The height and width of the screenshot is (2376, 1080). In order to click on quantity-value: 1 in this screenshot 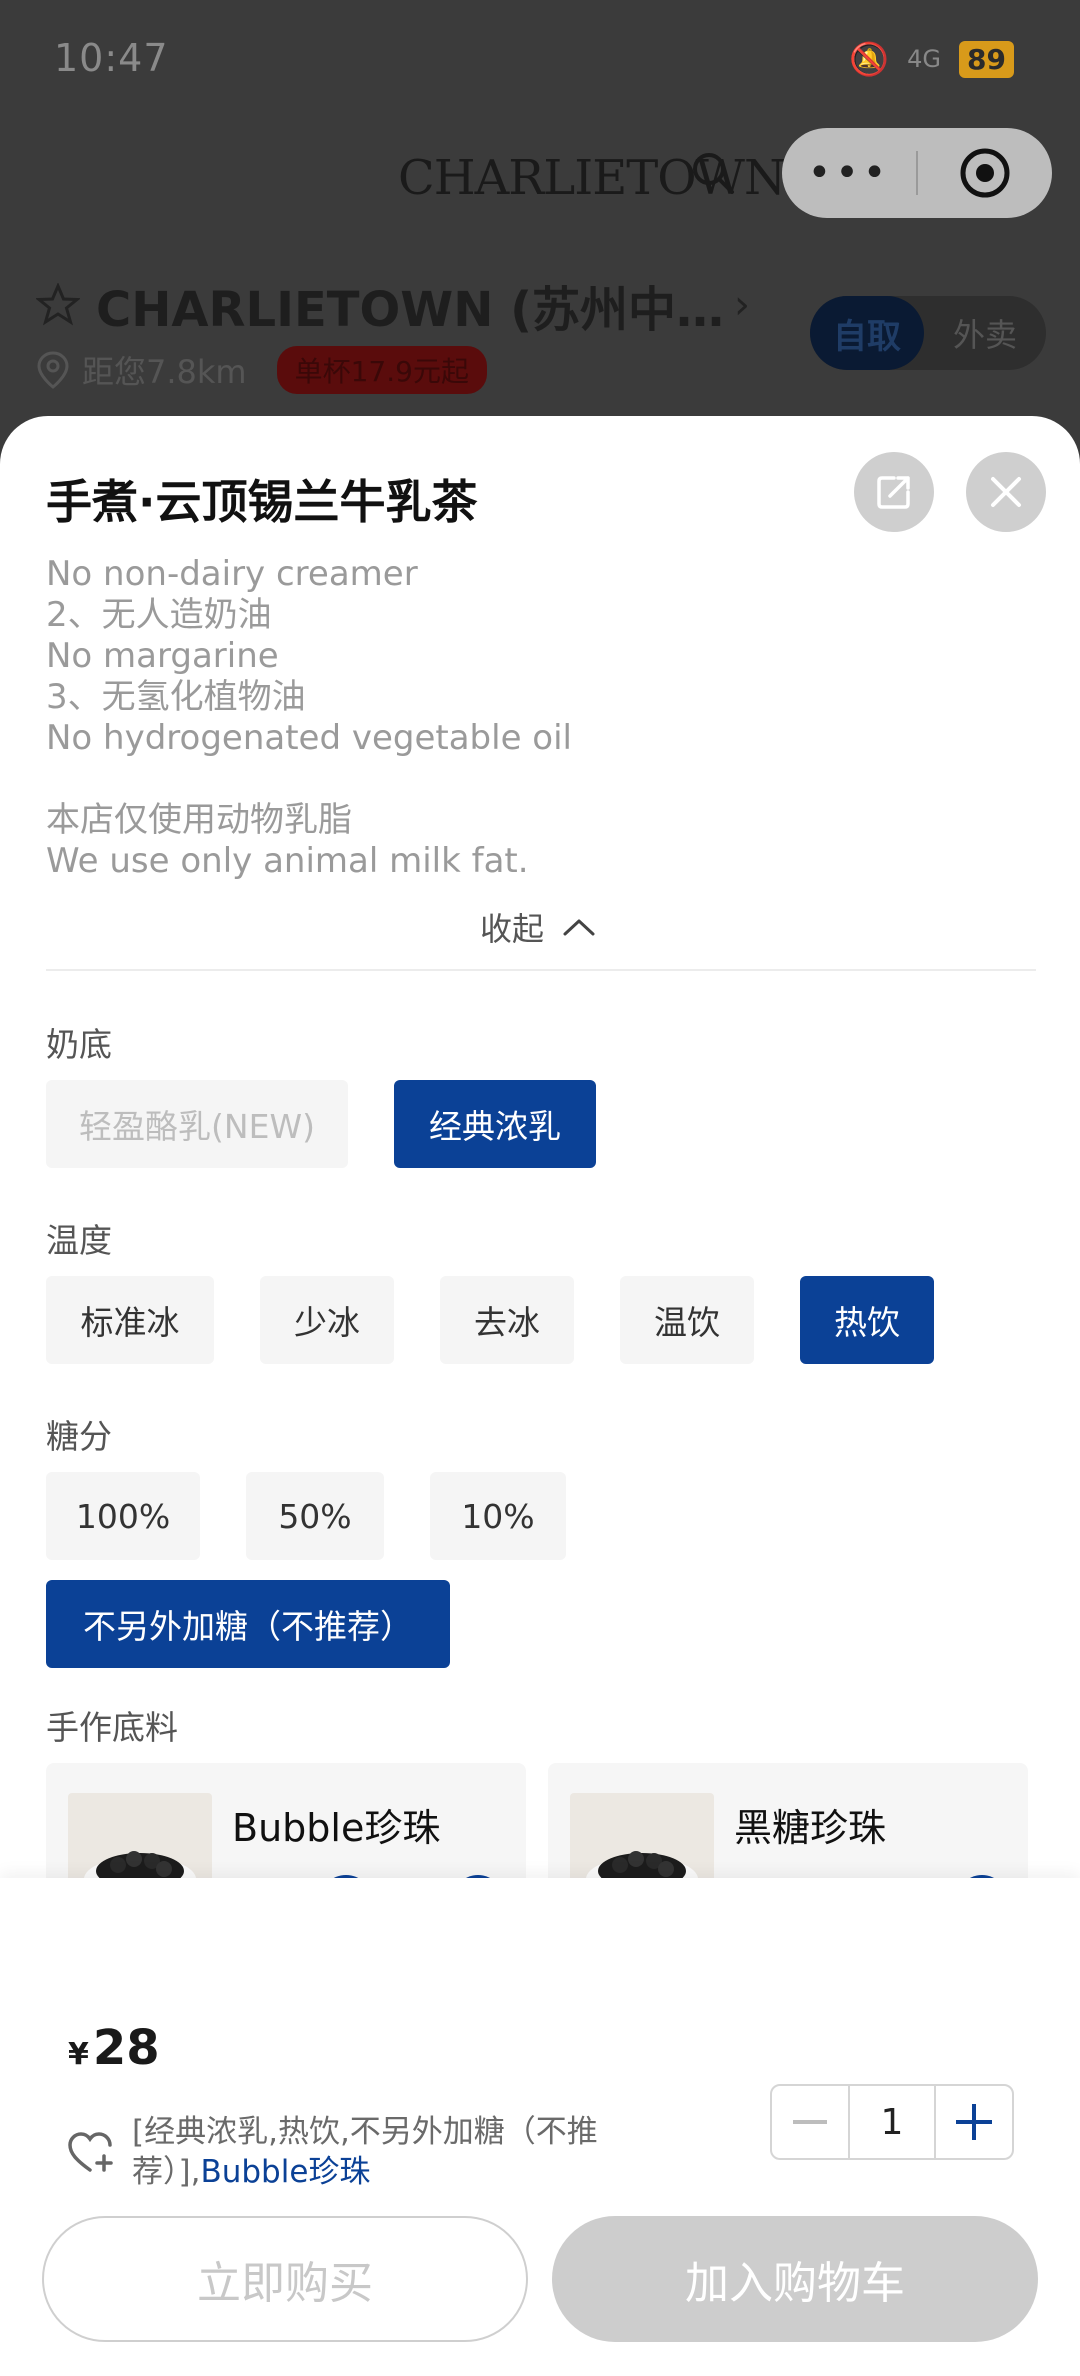, I will do `click(892, 2122)`.